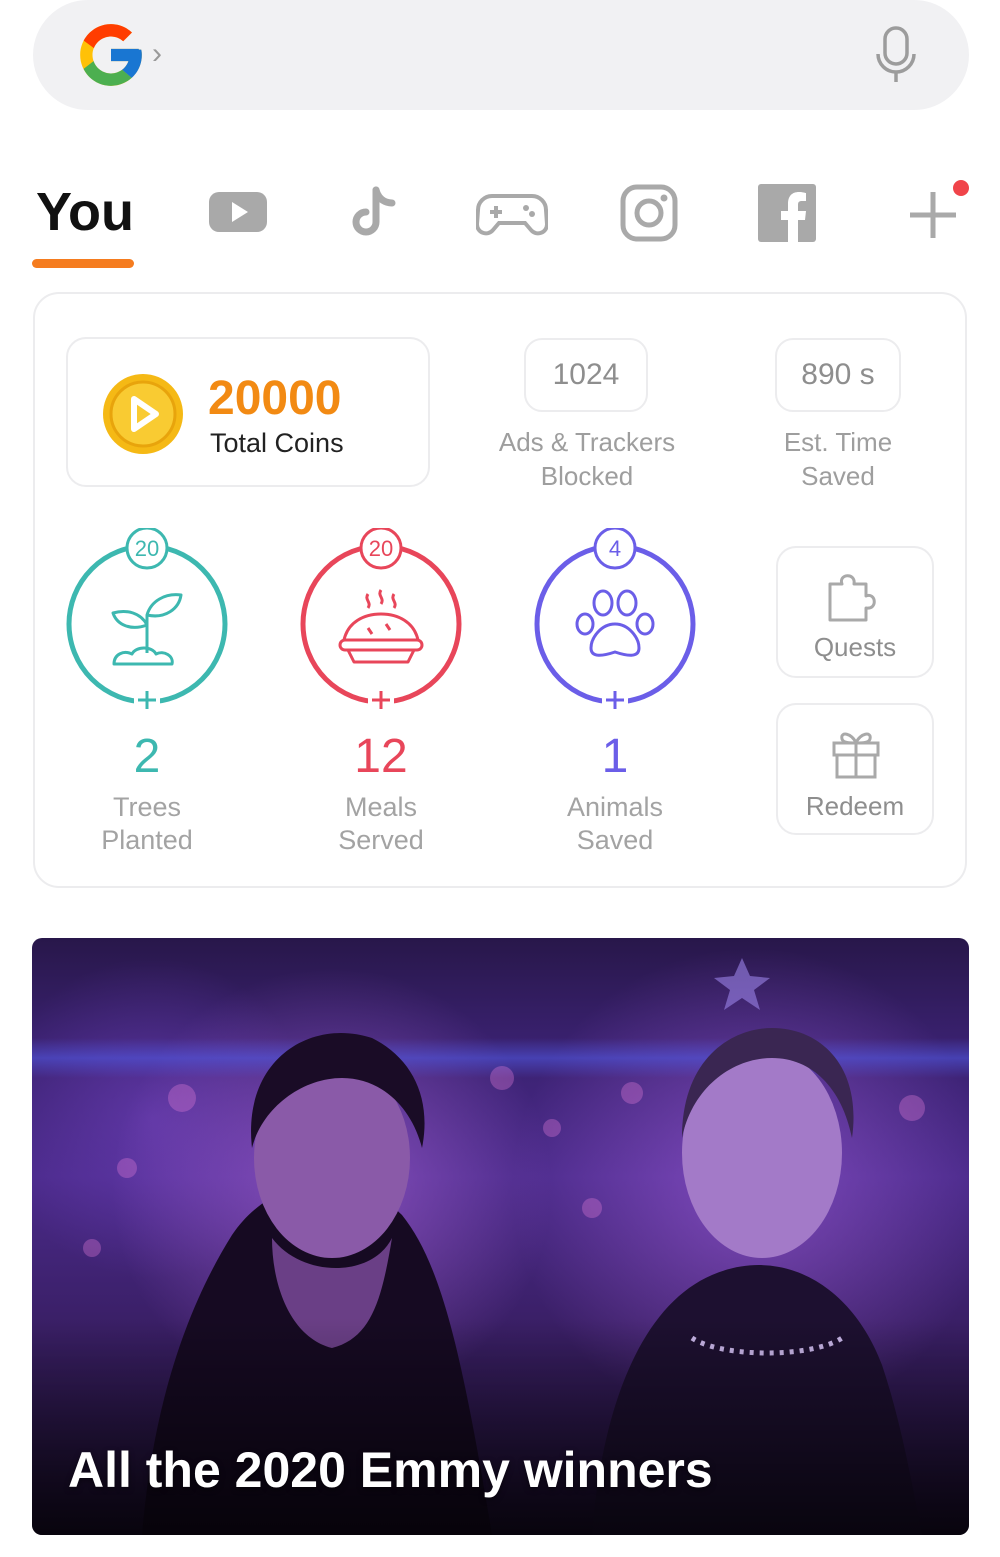  Describe the element at coordinates (381, 807) in the screenshot. I see `meals-label-line1: Meals` at that location.